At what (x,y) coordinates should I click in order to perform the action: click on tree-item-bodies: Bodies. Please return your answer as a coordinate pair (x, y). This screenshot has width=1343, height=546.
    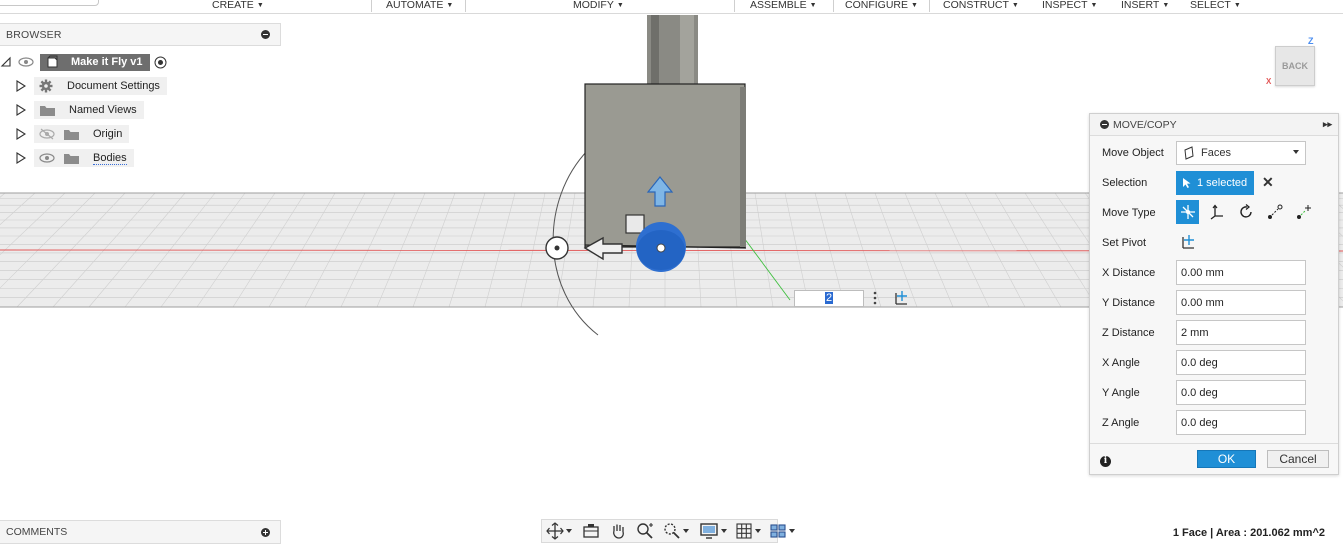
    Looking at the image, I should click on (75, 158).